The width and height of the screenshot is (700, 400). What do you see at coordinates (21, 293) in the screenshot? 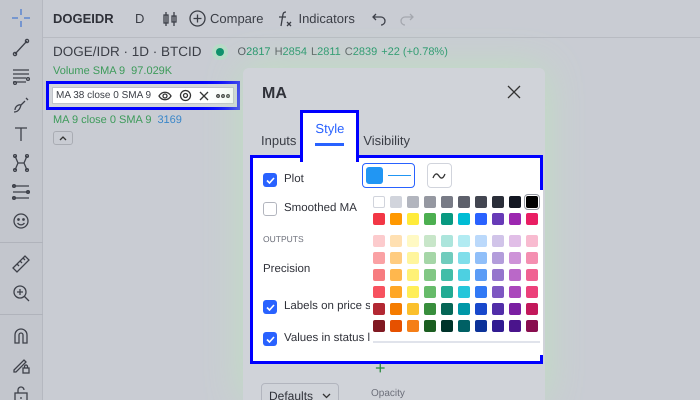
I see `zoom-in-icon` at bounding box center [21, 293].